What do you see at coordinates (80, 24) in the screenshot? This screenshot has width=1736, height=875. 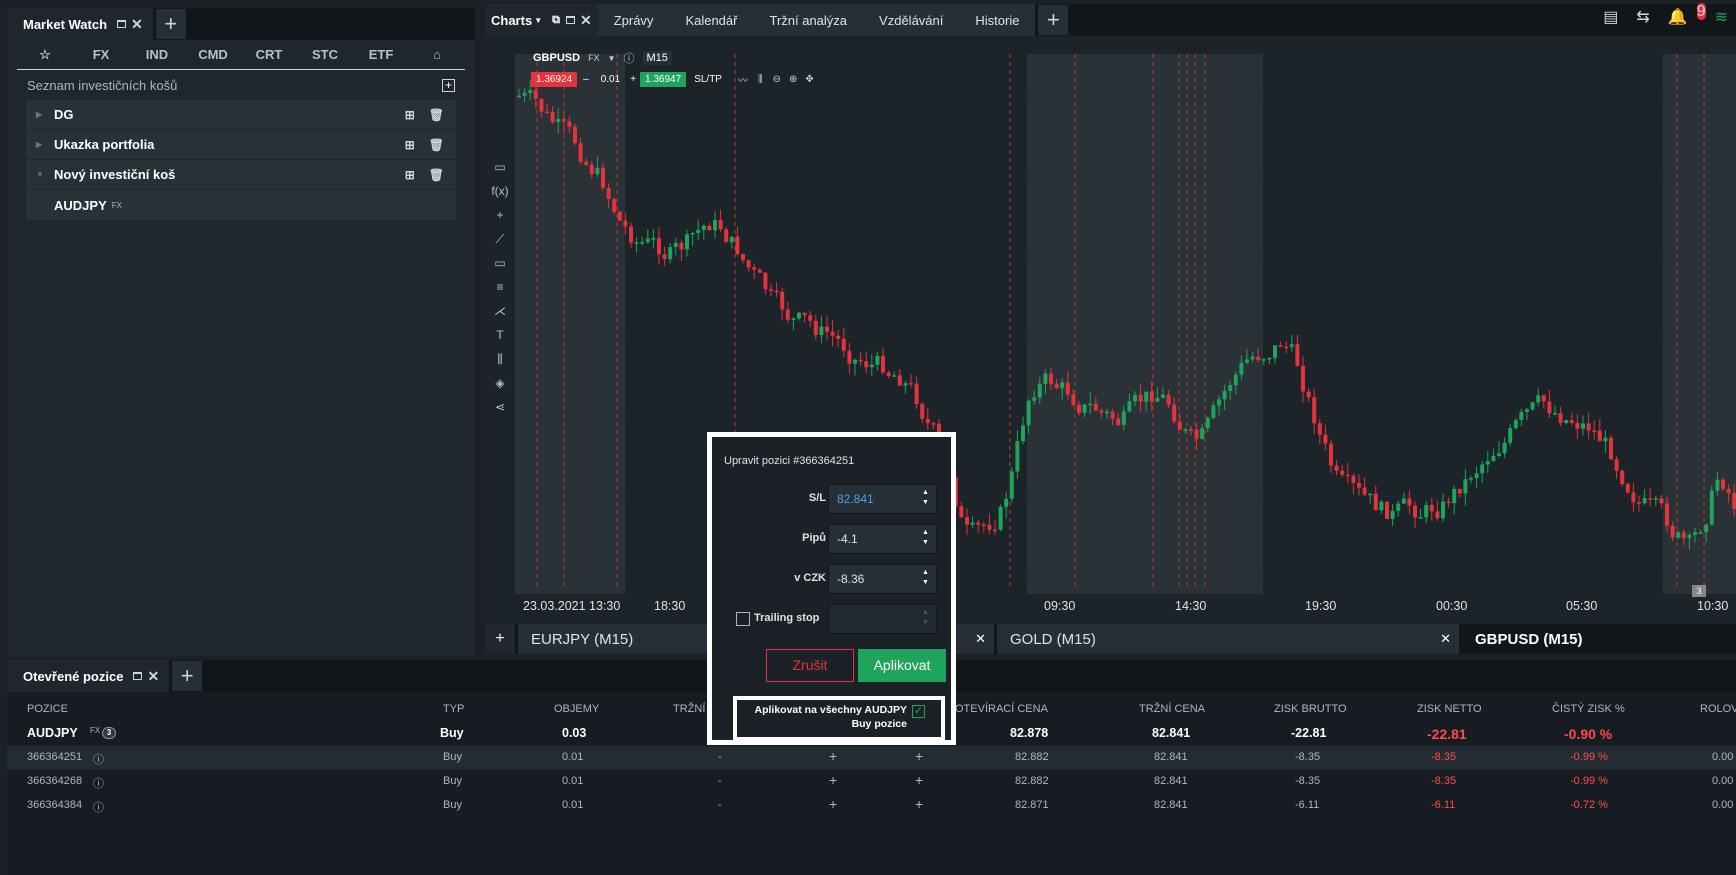 I see `market-watch-tab: Market Watch ✕` at bounding box center [80, 24].